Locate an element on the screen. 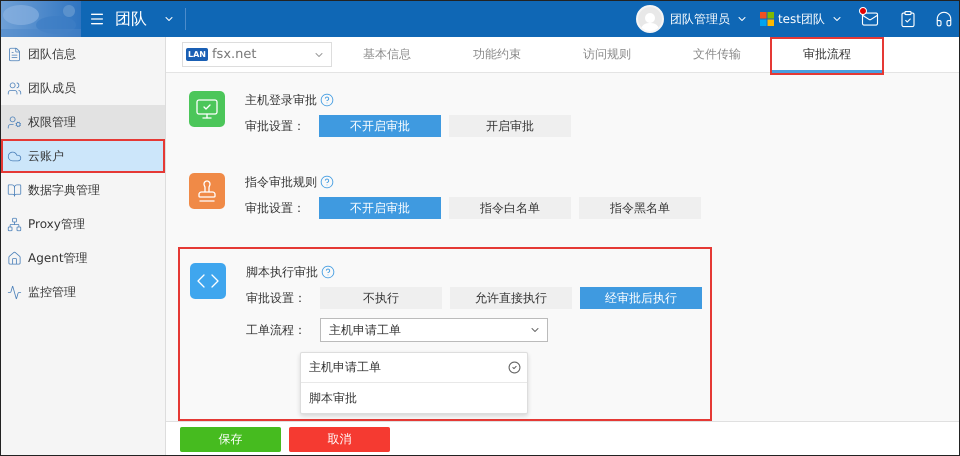 This screenshot has width=960, height=456. tab: 基本信息 is located at coordinates (387, 55).